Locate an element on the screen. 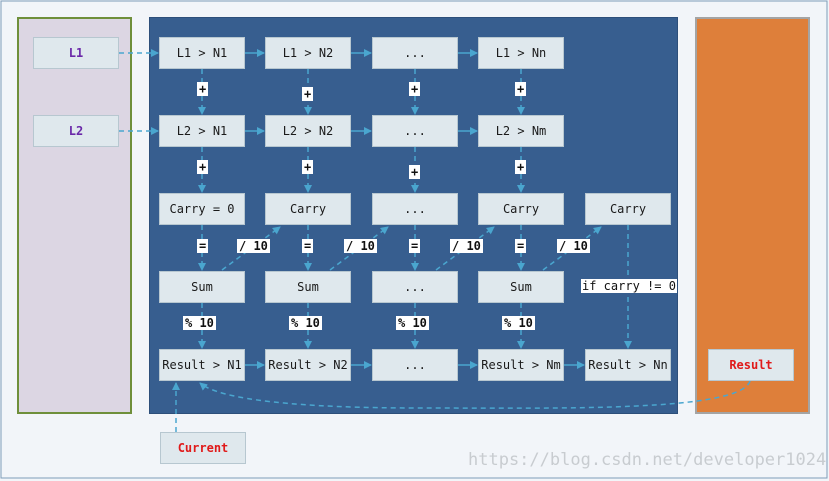 This screenshot has width=829, height=481. input-l1: L1 is located at coordinates (76, 53).